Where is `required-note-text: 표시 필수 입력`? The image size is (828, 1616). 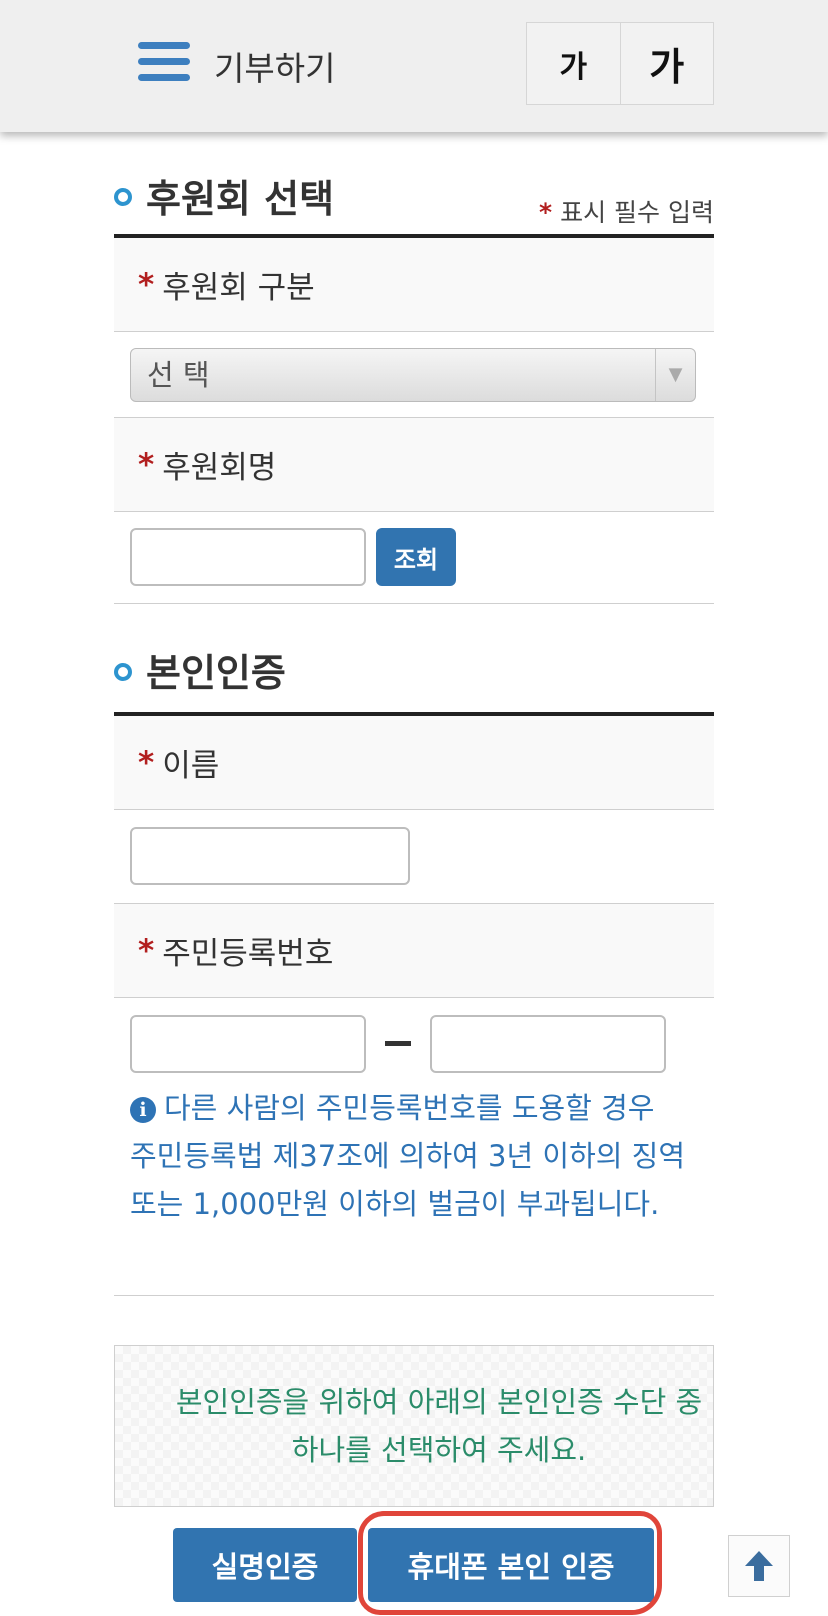
required-note-text: 표시 필수 입력 is located at coordinates (637, 212).